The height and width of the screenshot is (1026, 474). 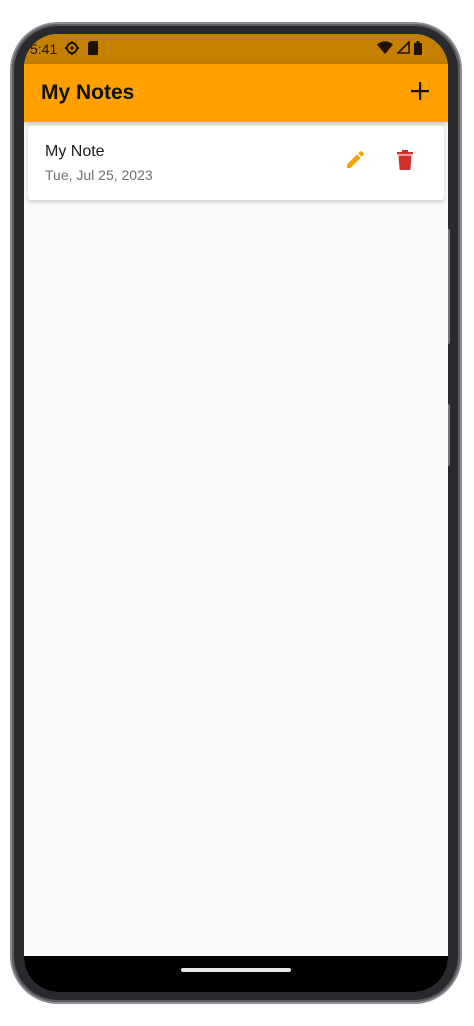 I want to click on edit-note-button, so click(x=355, y=162).